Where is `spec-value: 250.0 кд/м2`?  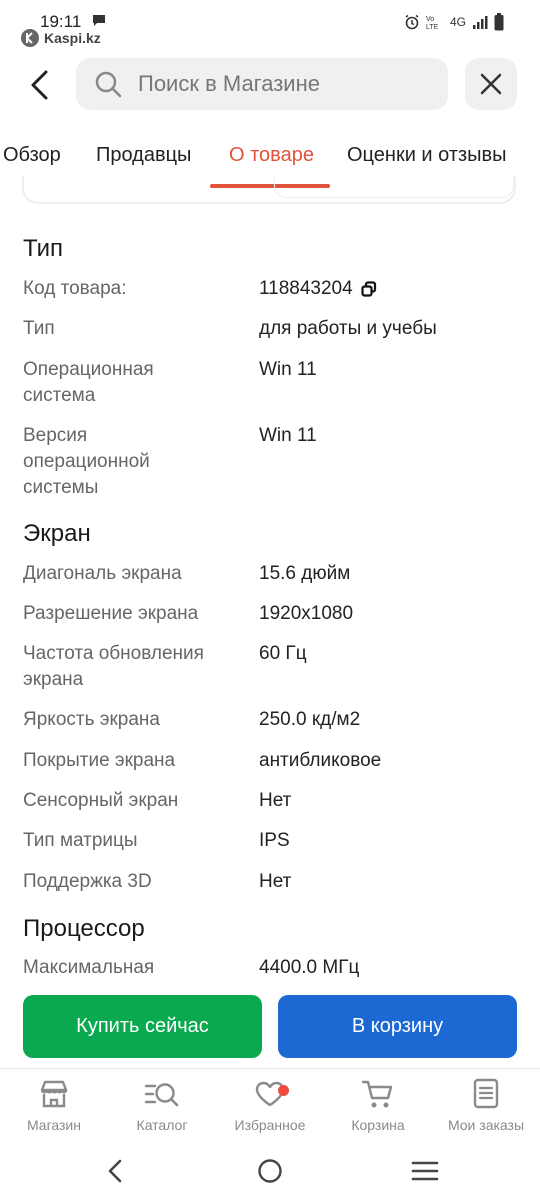 spec-value: 250.0 кд/м2 is located at coordinates (310, 719).